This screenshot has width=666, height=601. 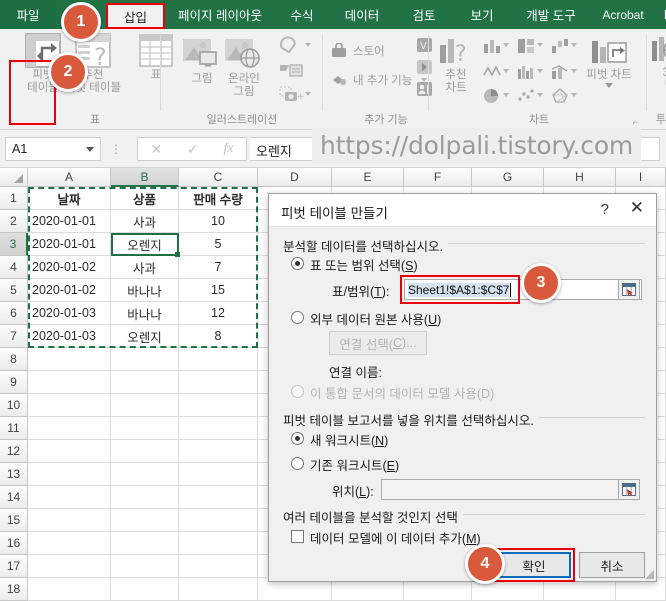 What do you see at coordinates (297, 391) in the screenshot?
I see `radio-use-data-model` at bounding box center [297, 391].